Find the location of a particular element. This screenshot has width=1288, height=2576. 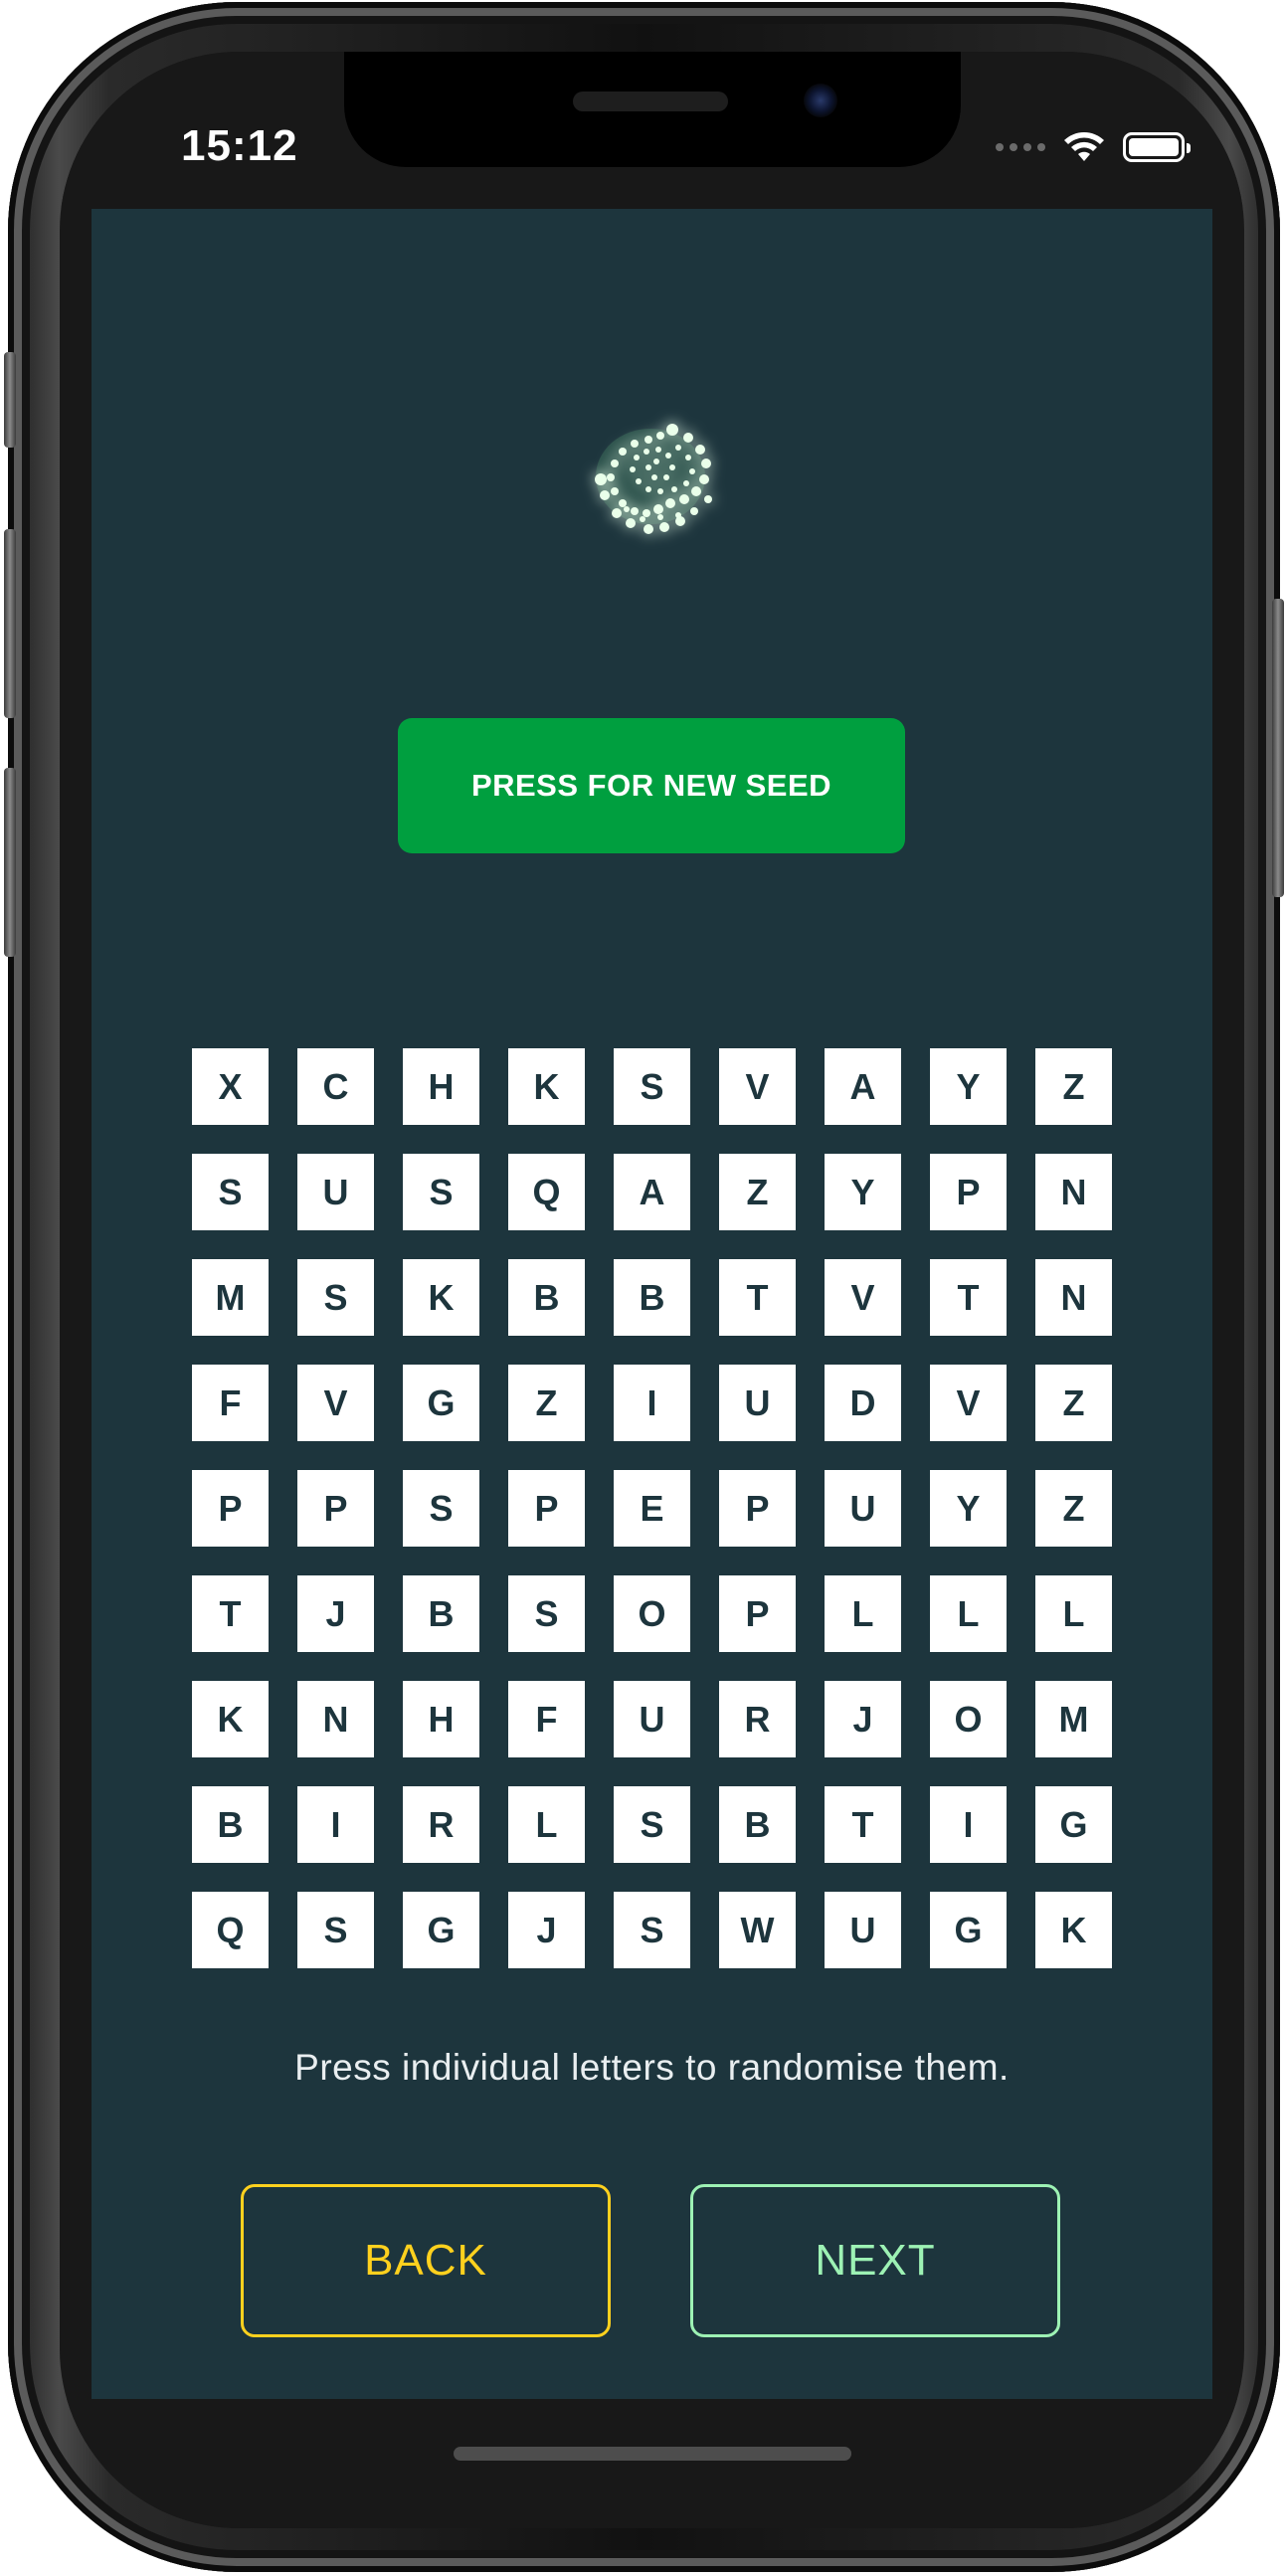

volume-up-button is located at coordinates (10, 623).